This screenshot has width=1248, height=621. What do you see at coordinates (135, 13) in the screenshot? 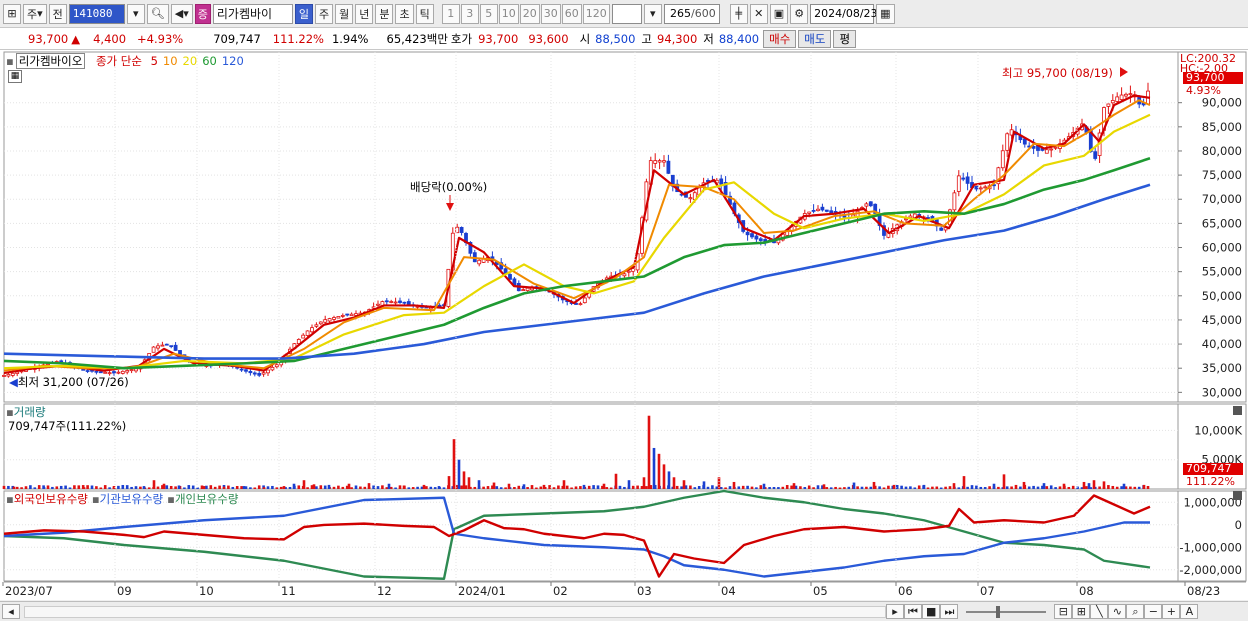
I see `code-dropdown-icon: ▾` at bounding box center [135, 13].